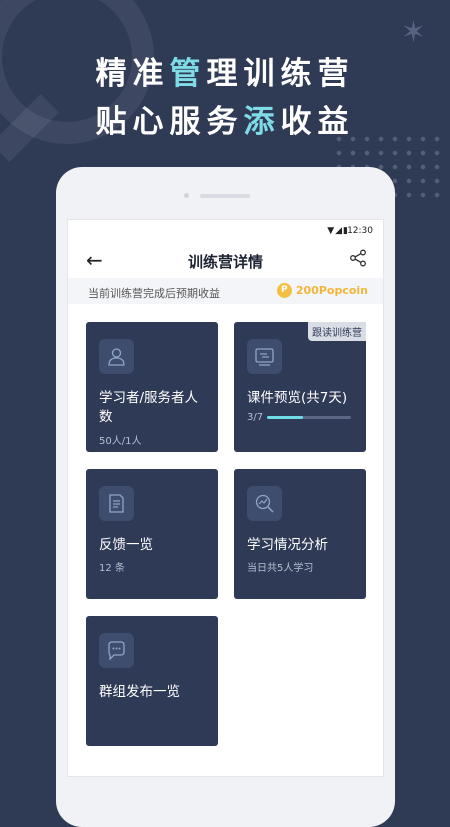 Image resolution: width=450 pixels, height=827 pixels. What do you see at coordinates (116, 503) in the screenshot?
I see `document-icon` at bounding box center [116, 503].